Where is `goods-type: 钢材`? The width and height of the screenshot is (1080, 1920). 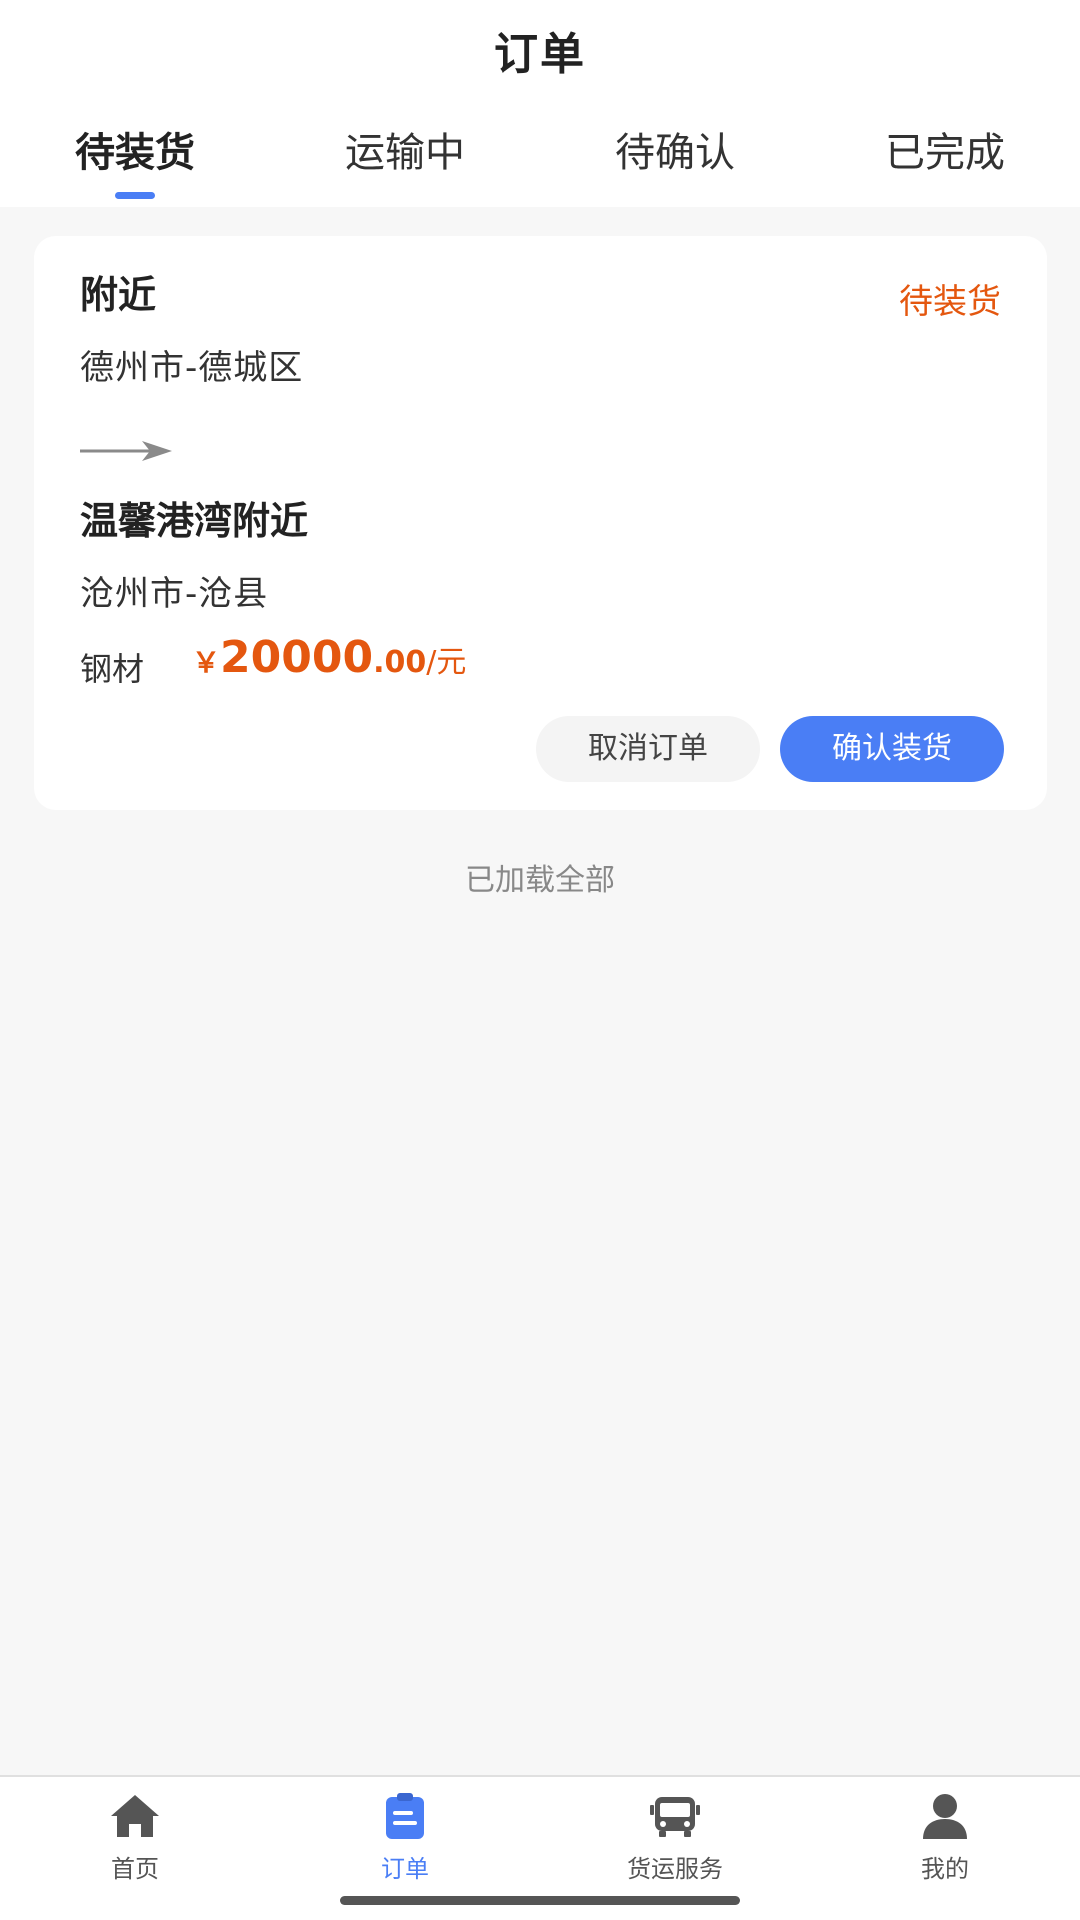 goods-type: 钢材 is located at coordinates (112, 669).